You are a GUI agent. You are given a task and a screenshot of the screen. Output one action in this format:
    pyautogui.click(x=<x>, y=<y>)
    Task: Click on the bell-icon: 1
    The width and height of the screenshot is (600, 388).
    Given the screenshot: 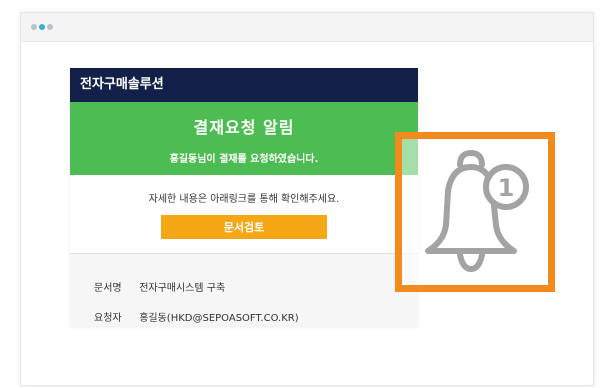 What is the action you would take?
    pyautogui.click(x=477, y=211)
    